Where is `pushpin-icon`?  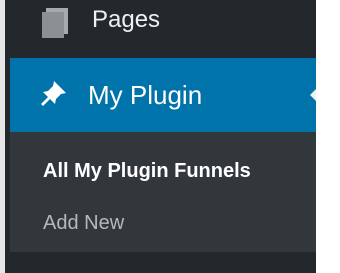
pushpin-icon is located at coordinates (54, 95).